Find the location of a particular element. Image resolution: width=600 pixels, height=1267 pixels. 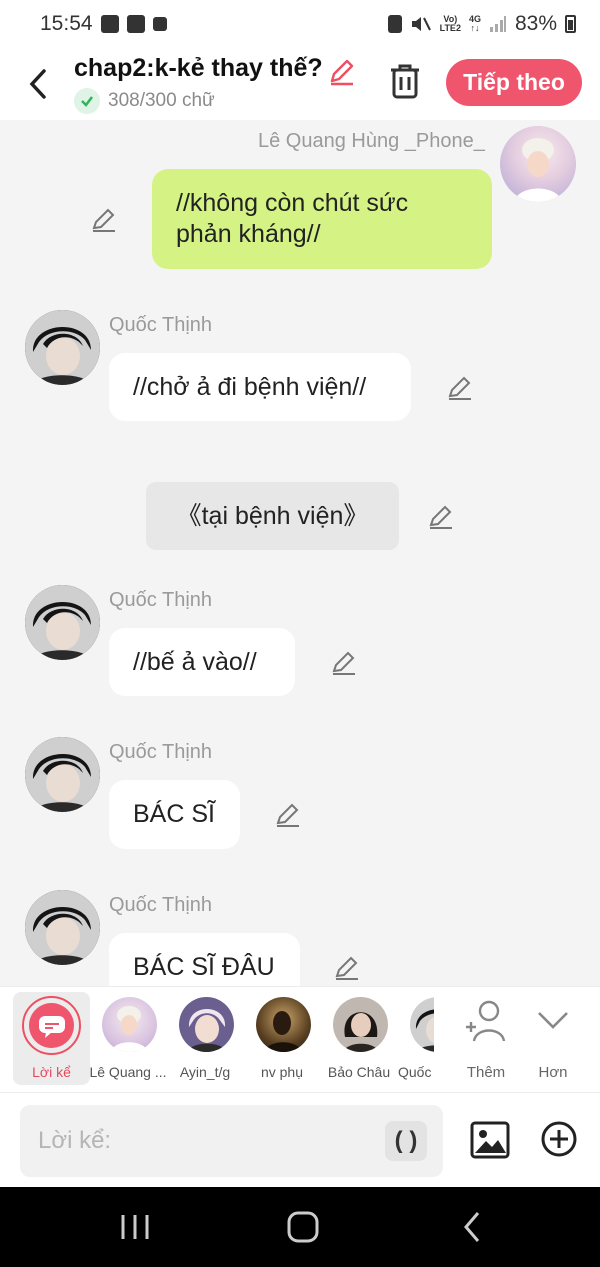

composer: ( ) is located at coordinates (300, 1139).